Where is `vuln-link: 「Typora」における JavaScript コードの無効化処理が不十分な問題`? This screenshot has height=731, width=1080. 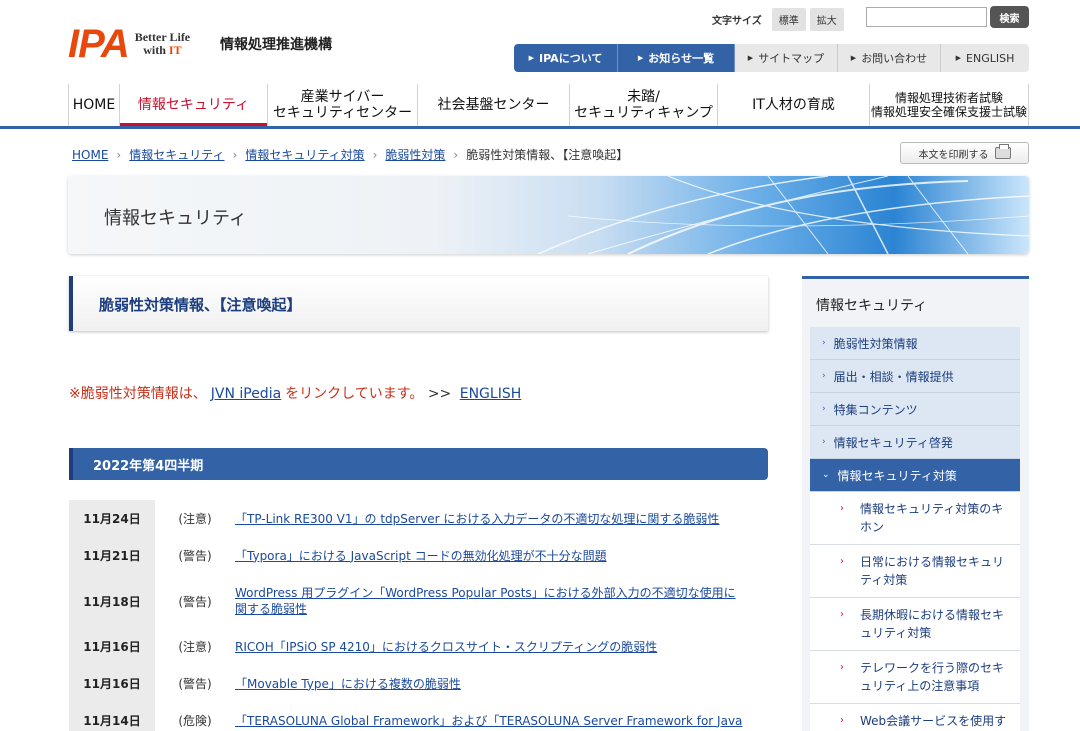 vuln-link: 「Typora」における JavaScript コードの無効化処理が不十分な問題 is located at coordinates (421, 556).